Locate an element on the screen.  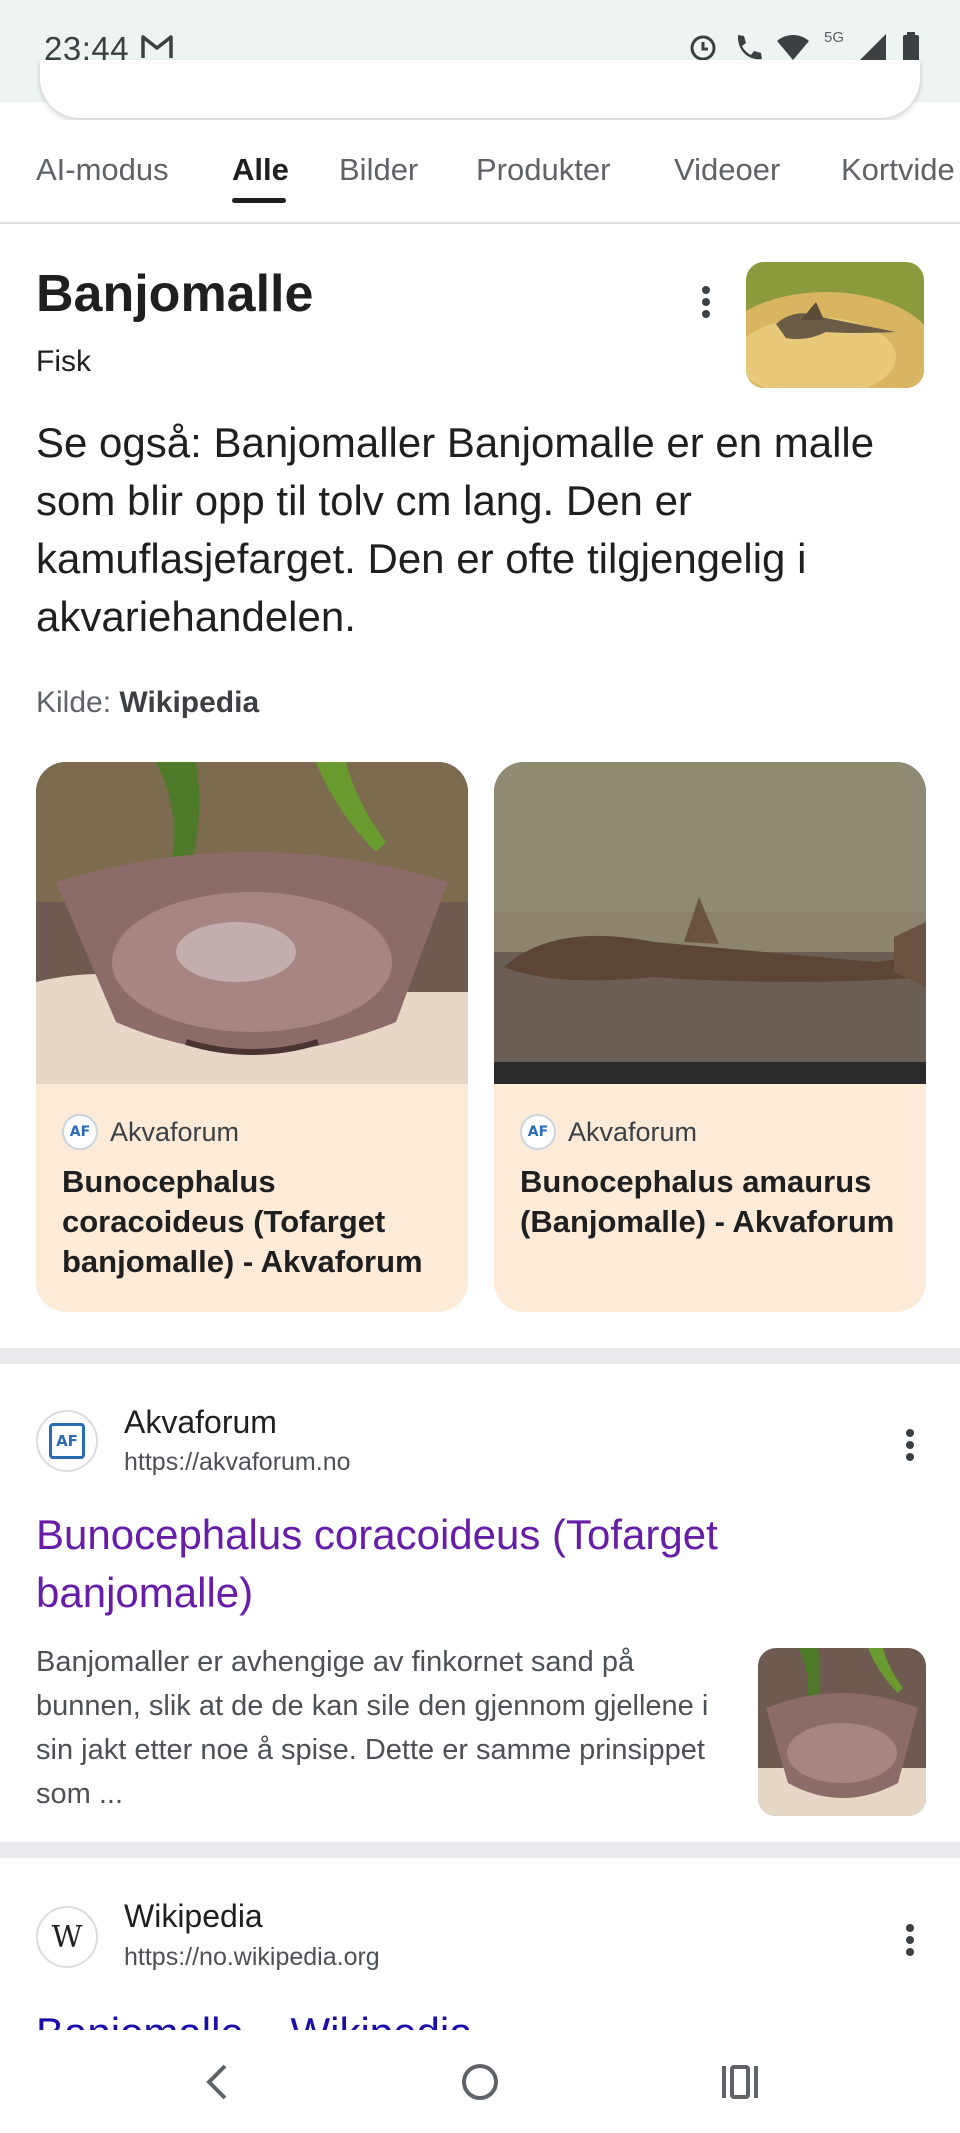
wifi-icon is located at coordinates (792, 47).